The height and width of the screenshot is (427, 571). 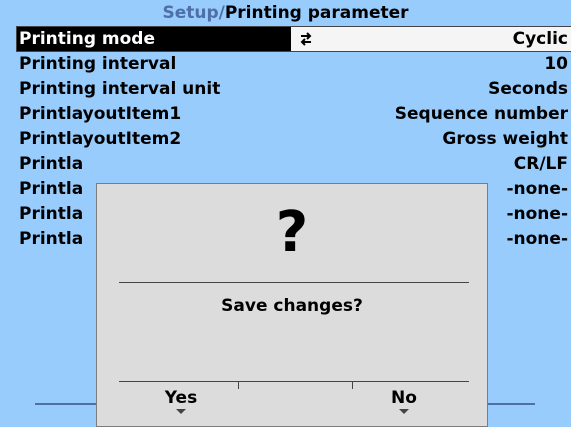 What do you see at coordinates (294, 282) in the screenshot?
I see `dialog-divider` at bounding box center [294, 282].